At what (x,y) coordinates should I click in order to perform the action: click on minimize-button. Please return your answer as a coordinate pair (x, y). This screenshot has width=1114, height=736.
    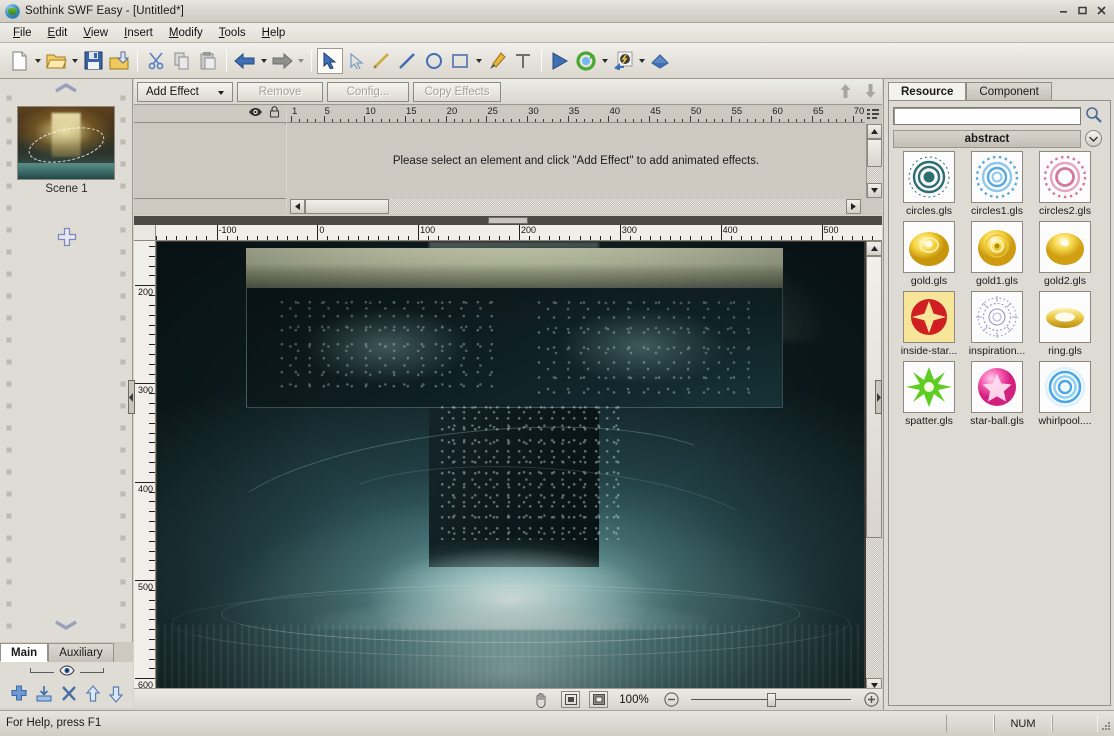
    Looking at the image, I should click on (1063, 10).